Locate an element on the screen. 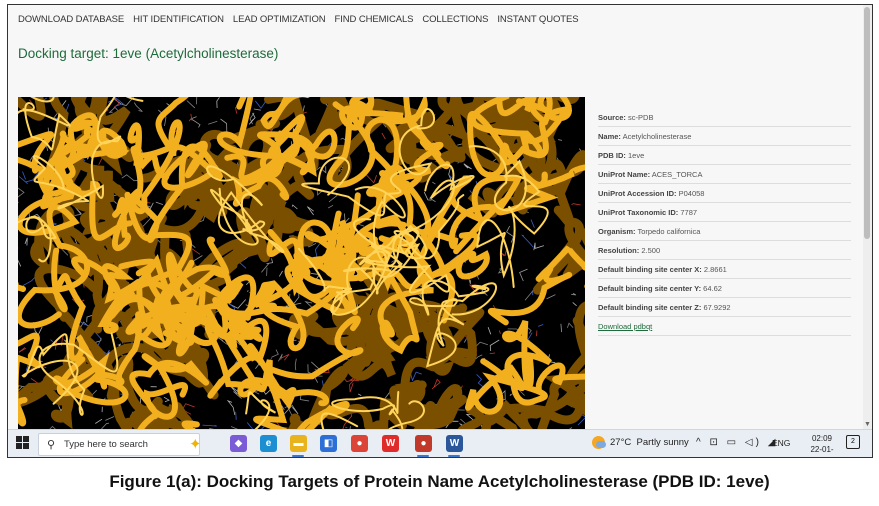  taskbar-search-box: ⚲ Type here to search ✦ is located at coordinates (120, 444).